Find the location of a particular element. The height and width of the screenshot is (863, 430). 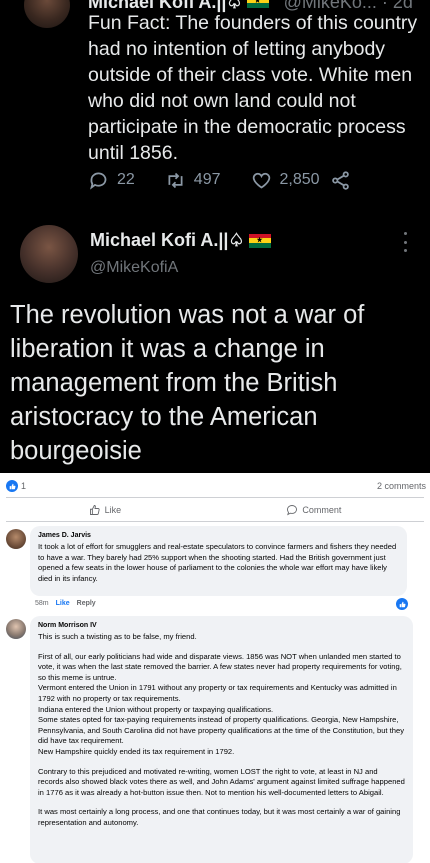

like-action: 2,850 is located at coordinates (285, 180).